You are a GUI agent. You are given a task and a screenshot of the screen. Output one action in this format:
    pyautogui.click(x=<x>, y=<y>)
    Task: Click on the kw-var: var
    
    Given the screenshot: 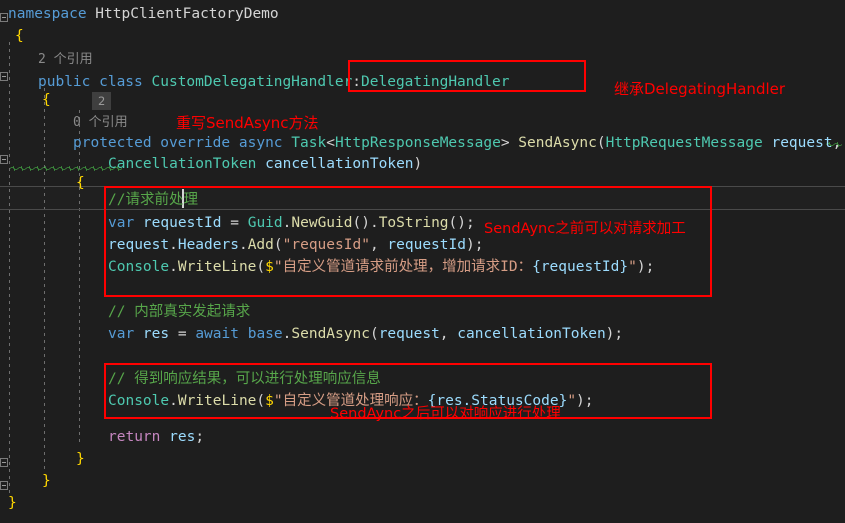 What is the action you would take?
    pyautogui.click(x=121, y=223)
    